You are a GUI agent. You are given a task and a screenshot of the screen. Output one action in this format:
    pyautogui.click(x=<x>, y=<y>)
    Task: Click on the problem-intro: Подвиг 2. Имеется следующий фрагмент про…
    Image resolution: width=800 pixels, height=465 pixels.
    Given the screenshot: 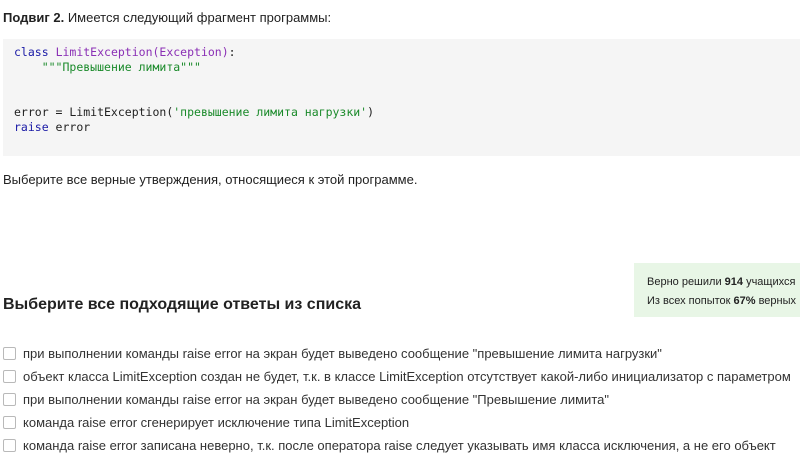 What is the action you would take?
    pyautogui.click(x=167, y=17)
    